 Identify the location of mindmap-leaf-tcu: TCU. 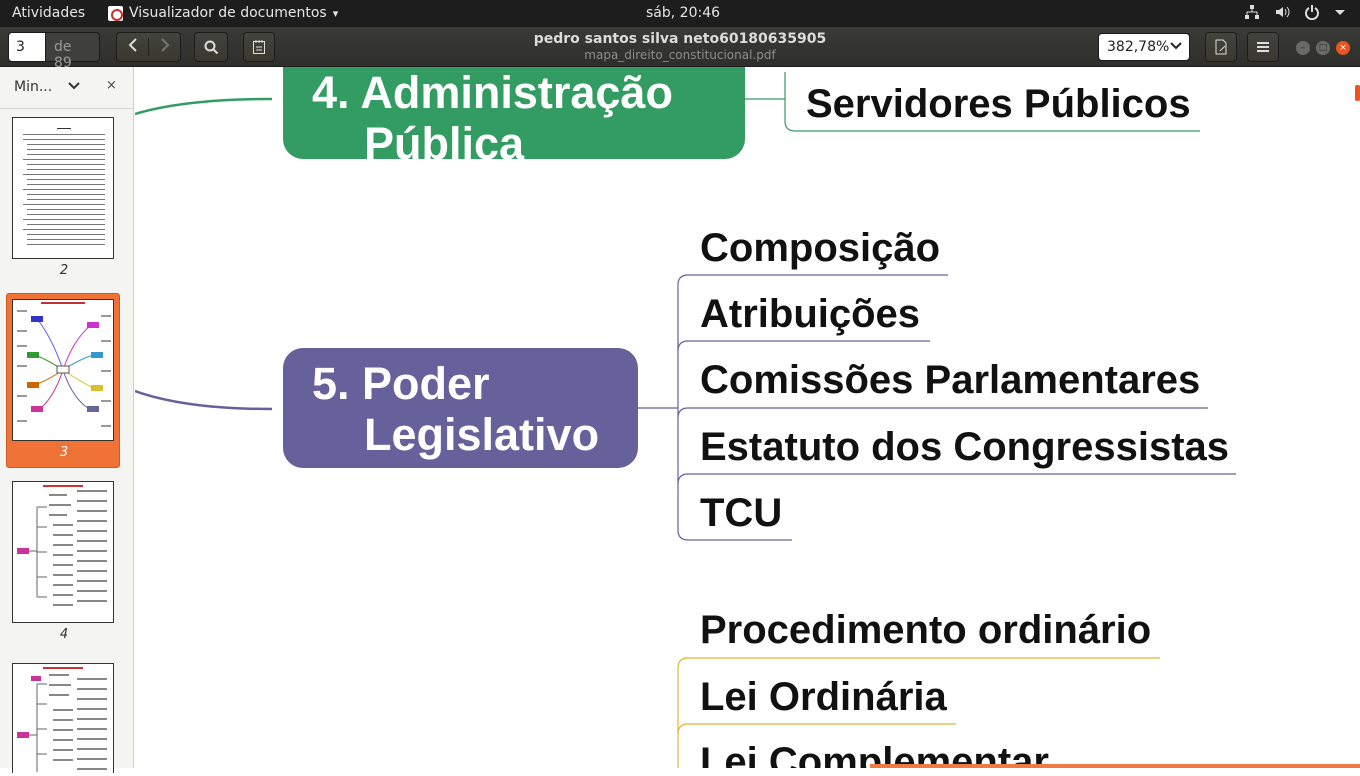
(741, 513).